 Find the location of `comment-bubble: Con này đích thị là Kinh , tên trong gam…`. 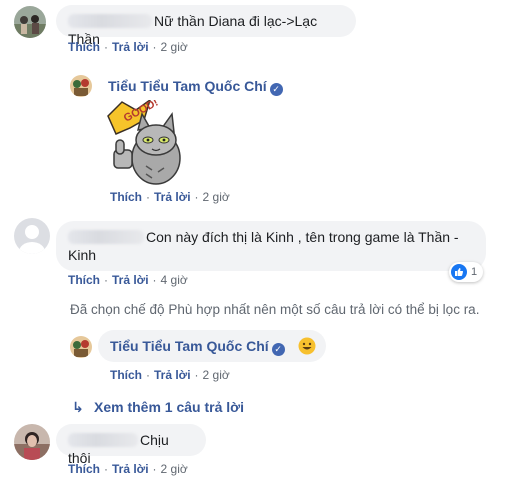

comment-bubble: Con này đích thị là Kinh , tên trong gam… is located at coordinates (271, 246).